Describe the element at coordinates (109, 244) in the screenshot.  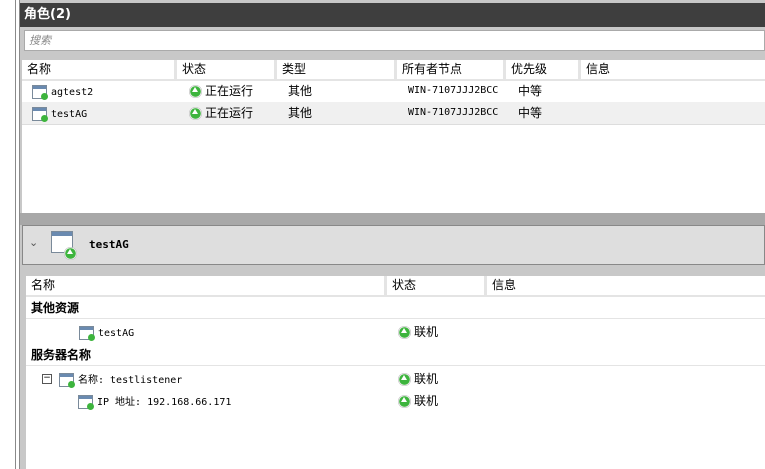
I see `detail-title: testAG` at that location.